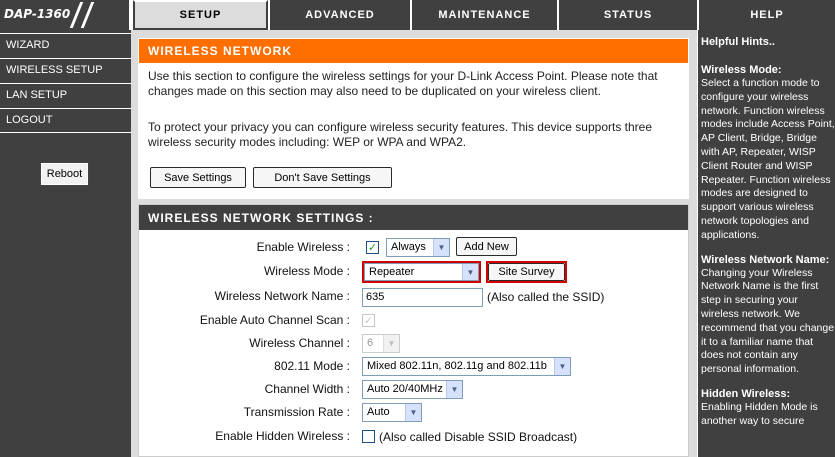 Image resolution: width=835 pixels, height=457 pixels. What do you see at coordinates (274, 320) in the screenshot?
I see `auto-channel-label: Enable Auto Channel Scan :` at bounding box center [274, 320].